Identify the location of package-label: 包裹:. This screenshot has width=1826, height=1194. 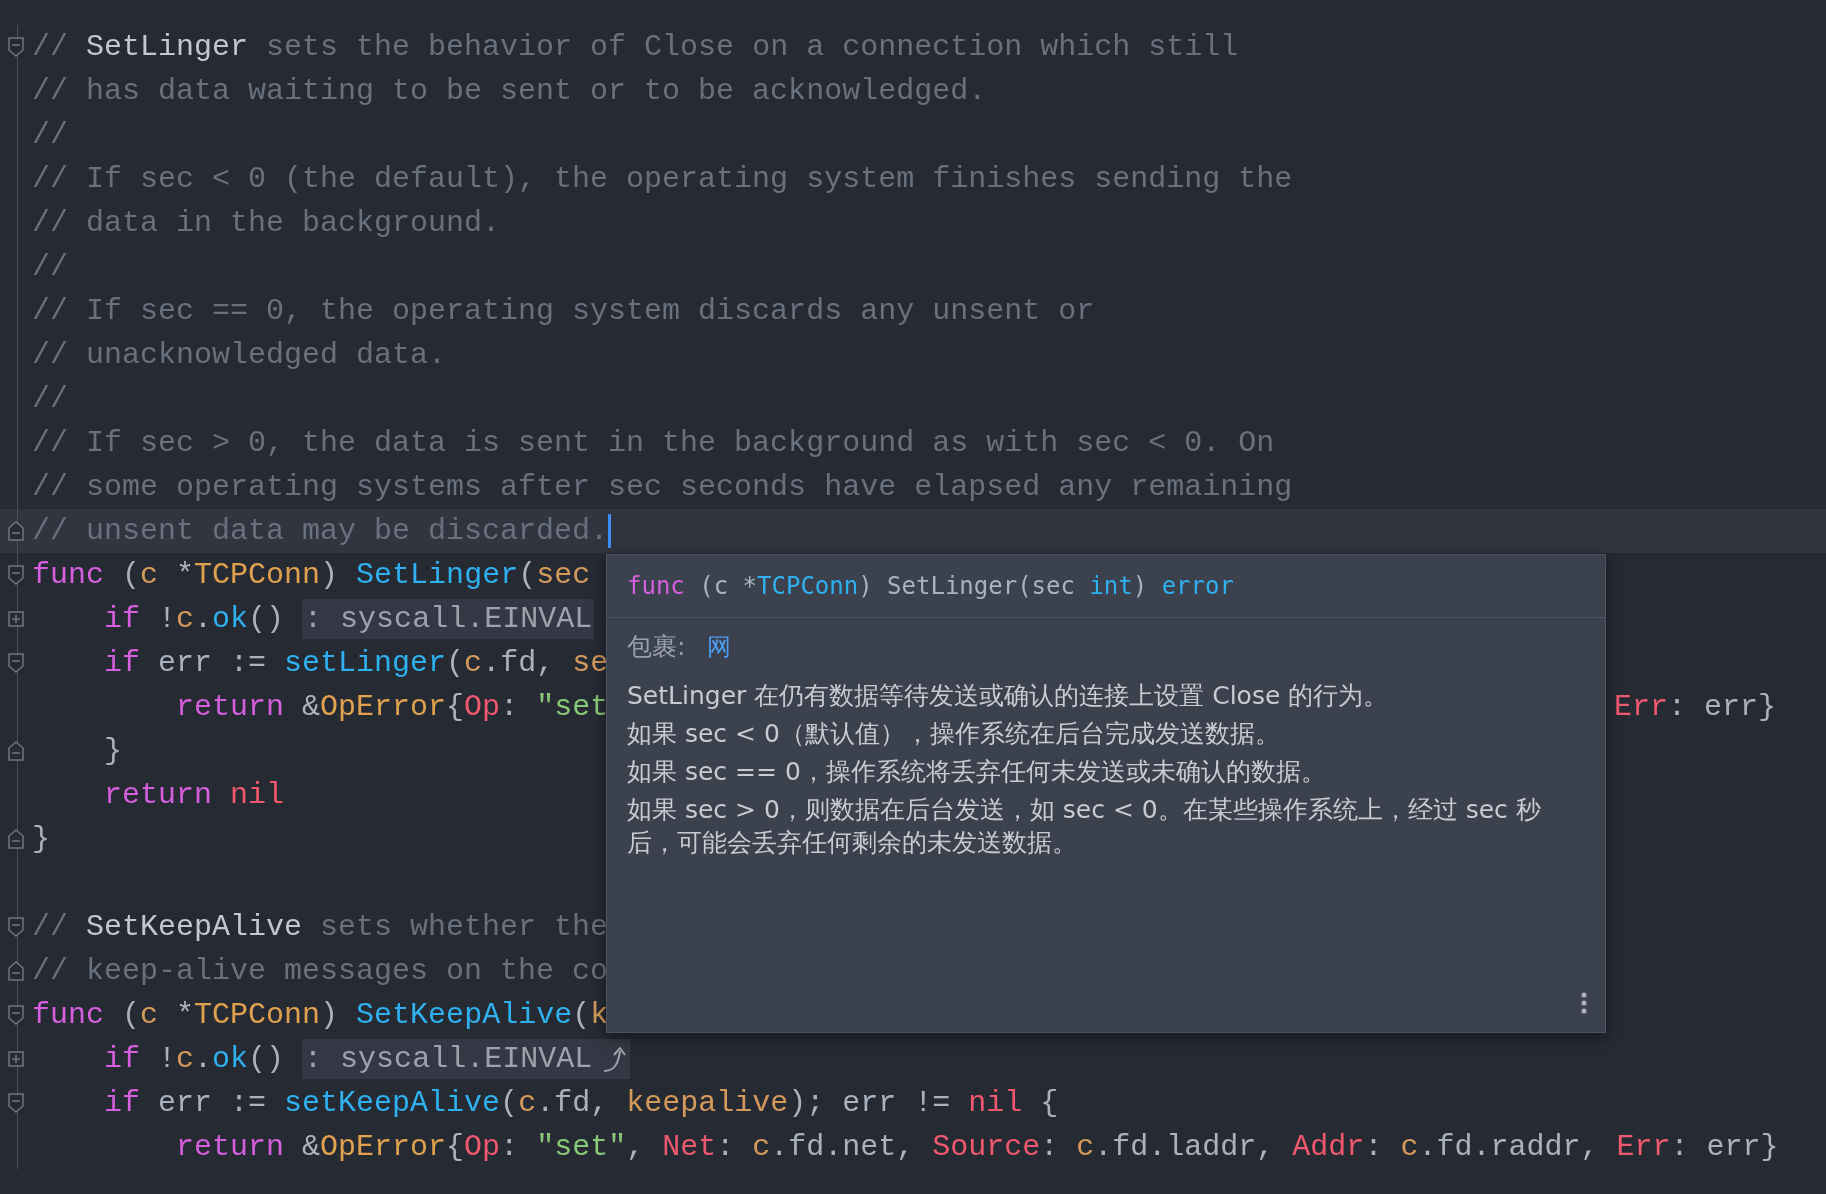
(656, 647).